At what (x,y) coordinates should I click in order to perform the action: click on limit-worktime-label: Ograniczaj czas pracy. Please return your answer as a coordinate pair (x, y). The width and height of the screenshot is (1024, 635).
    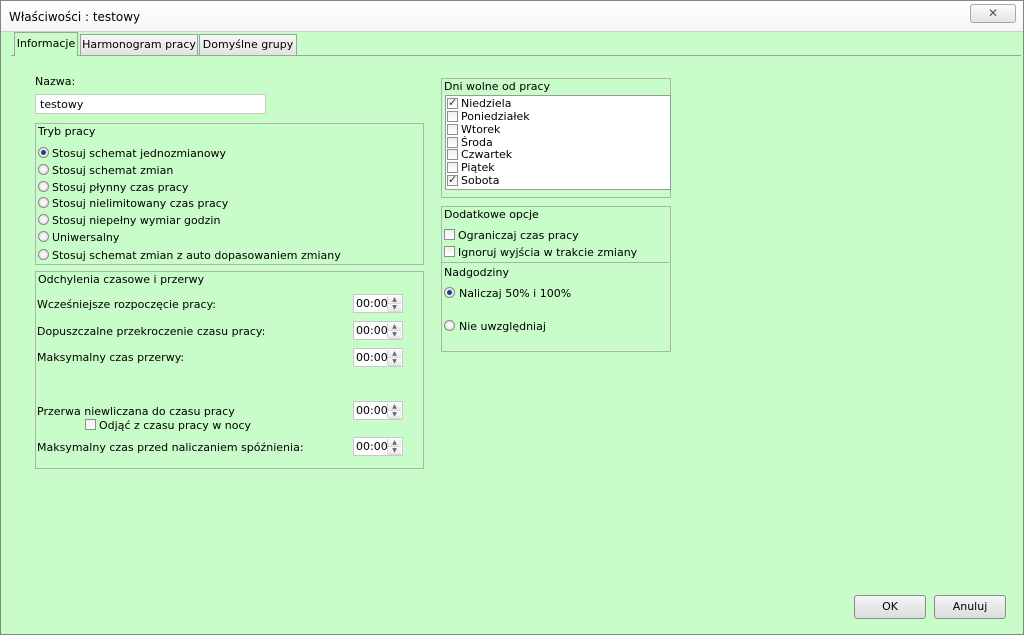
    Looking at the image, I should click on (518, 235).